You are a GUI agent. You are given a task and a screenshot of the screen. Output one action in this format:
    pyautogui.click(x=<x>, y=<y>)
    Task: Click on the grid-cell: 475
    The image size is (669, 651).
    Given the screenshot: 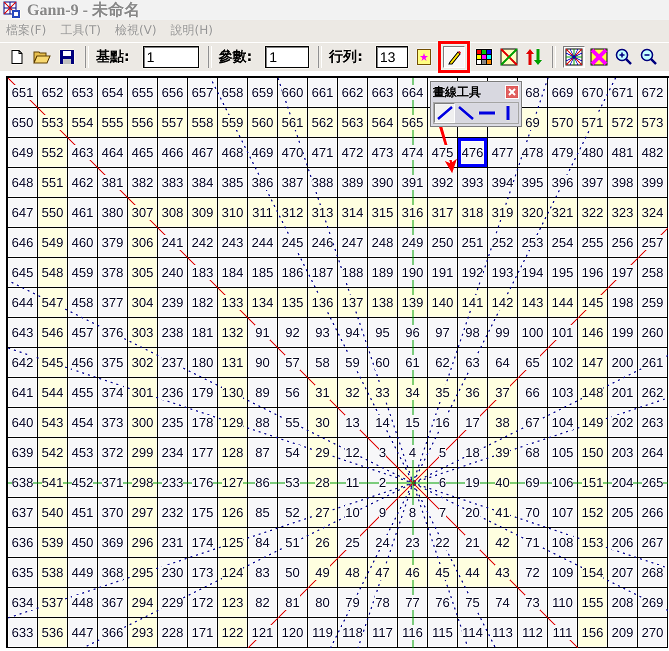 What is the action you would take?
    pyautogui.click(x=443, y=153)
    